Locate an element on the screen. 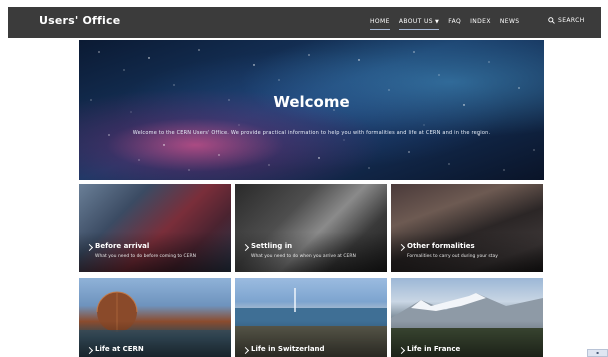 The image size is (608, 357). main-nav: HOME ABOUT US ▼ FAQ INDEX NEWS is located at coordinates (449, 24).